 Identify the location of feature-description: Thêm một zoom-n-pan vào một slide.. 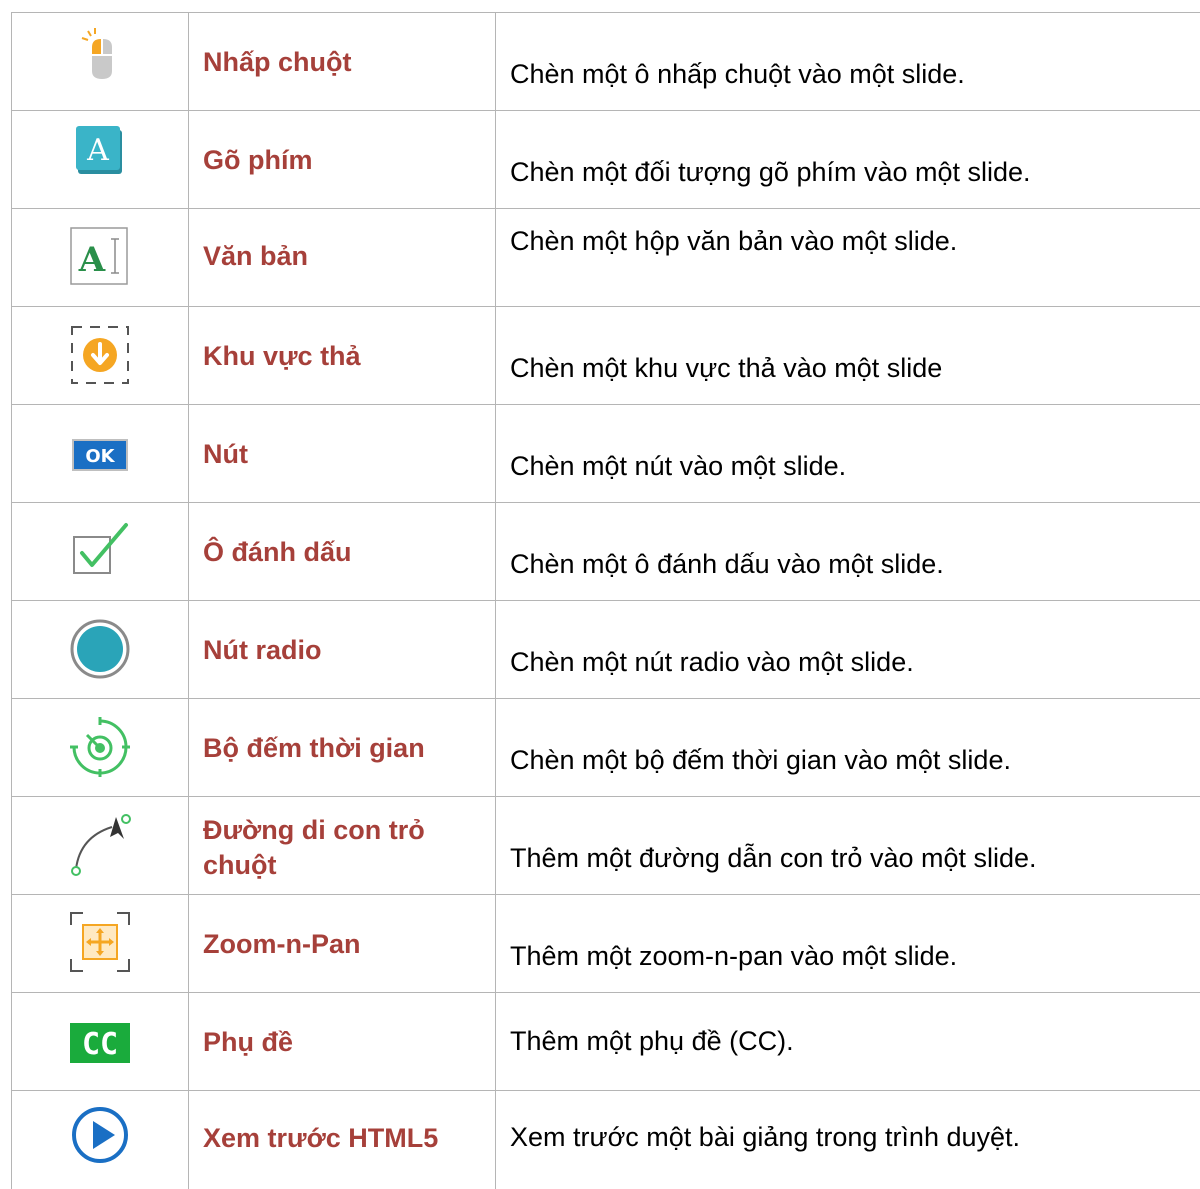
(734, 955).